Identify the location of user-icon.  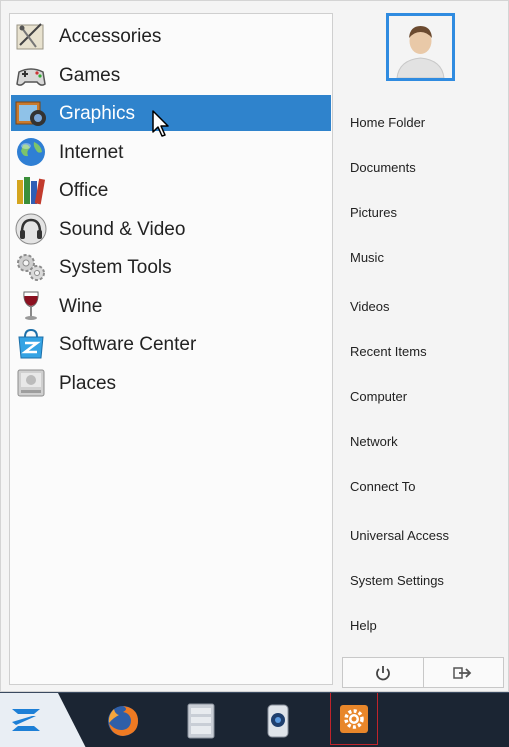
(420, 47).